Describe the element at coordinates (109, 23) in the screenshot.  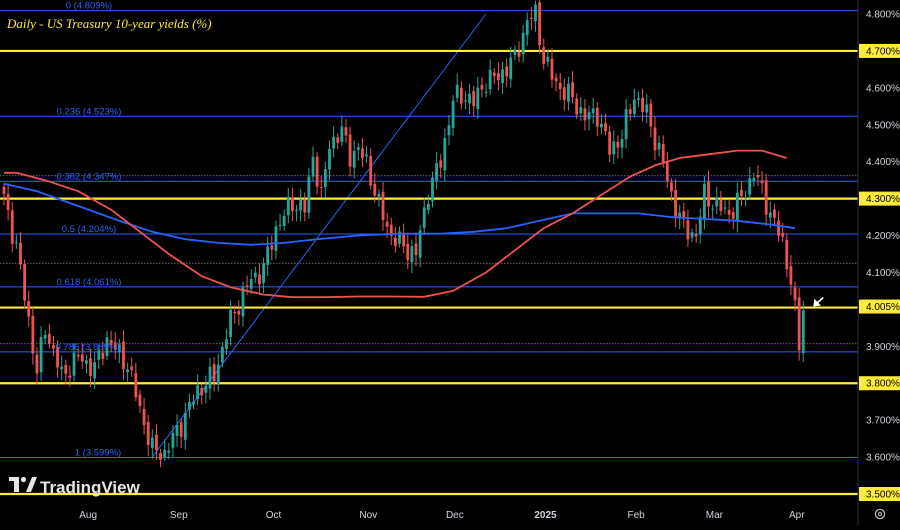
I see `chart-title: Daily - US Treasury 10-year yields (%)` at that location.